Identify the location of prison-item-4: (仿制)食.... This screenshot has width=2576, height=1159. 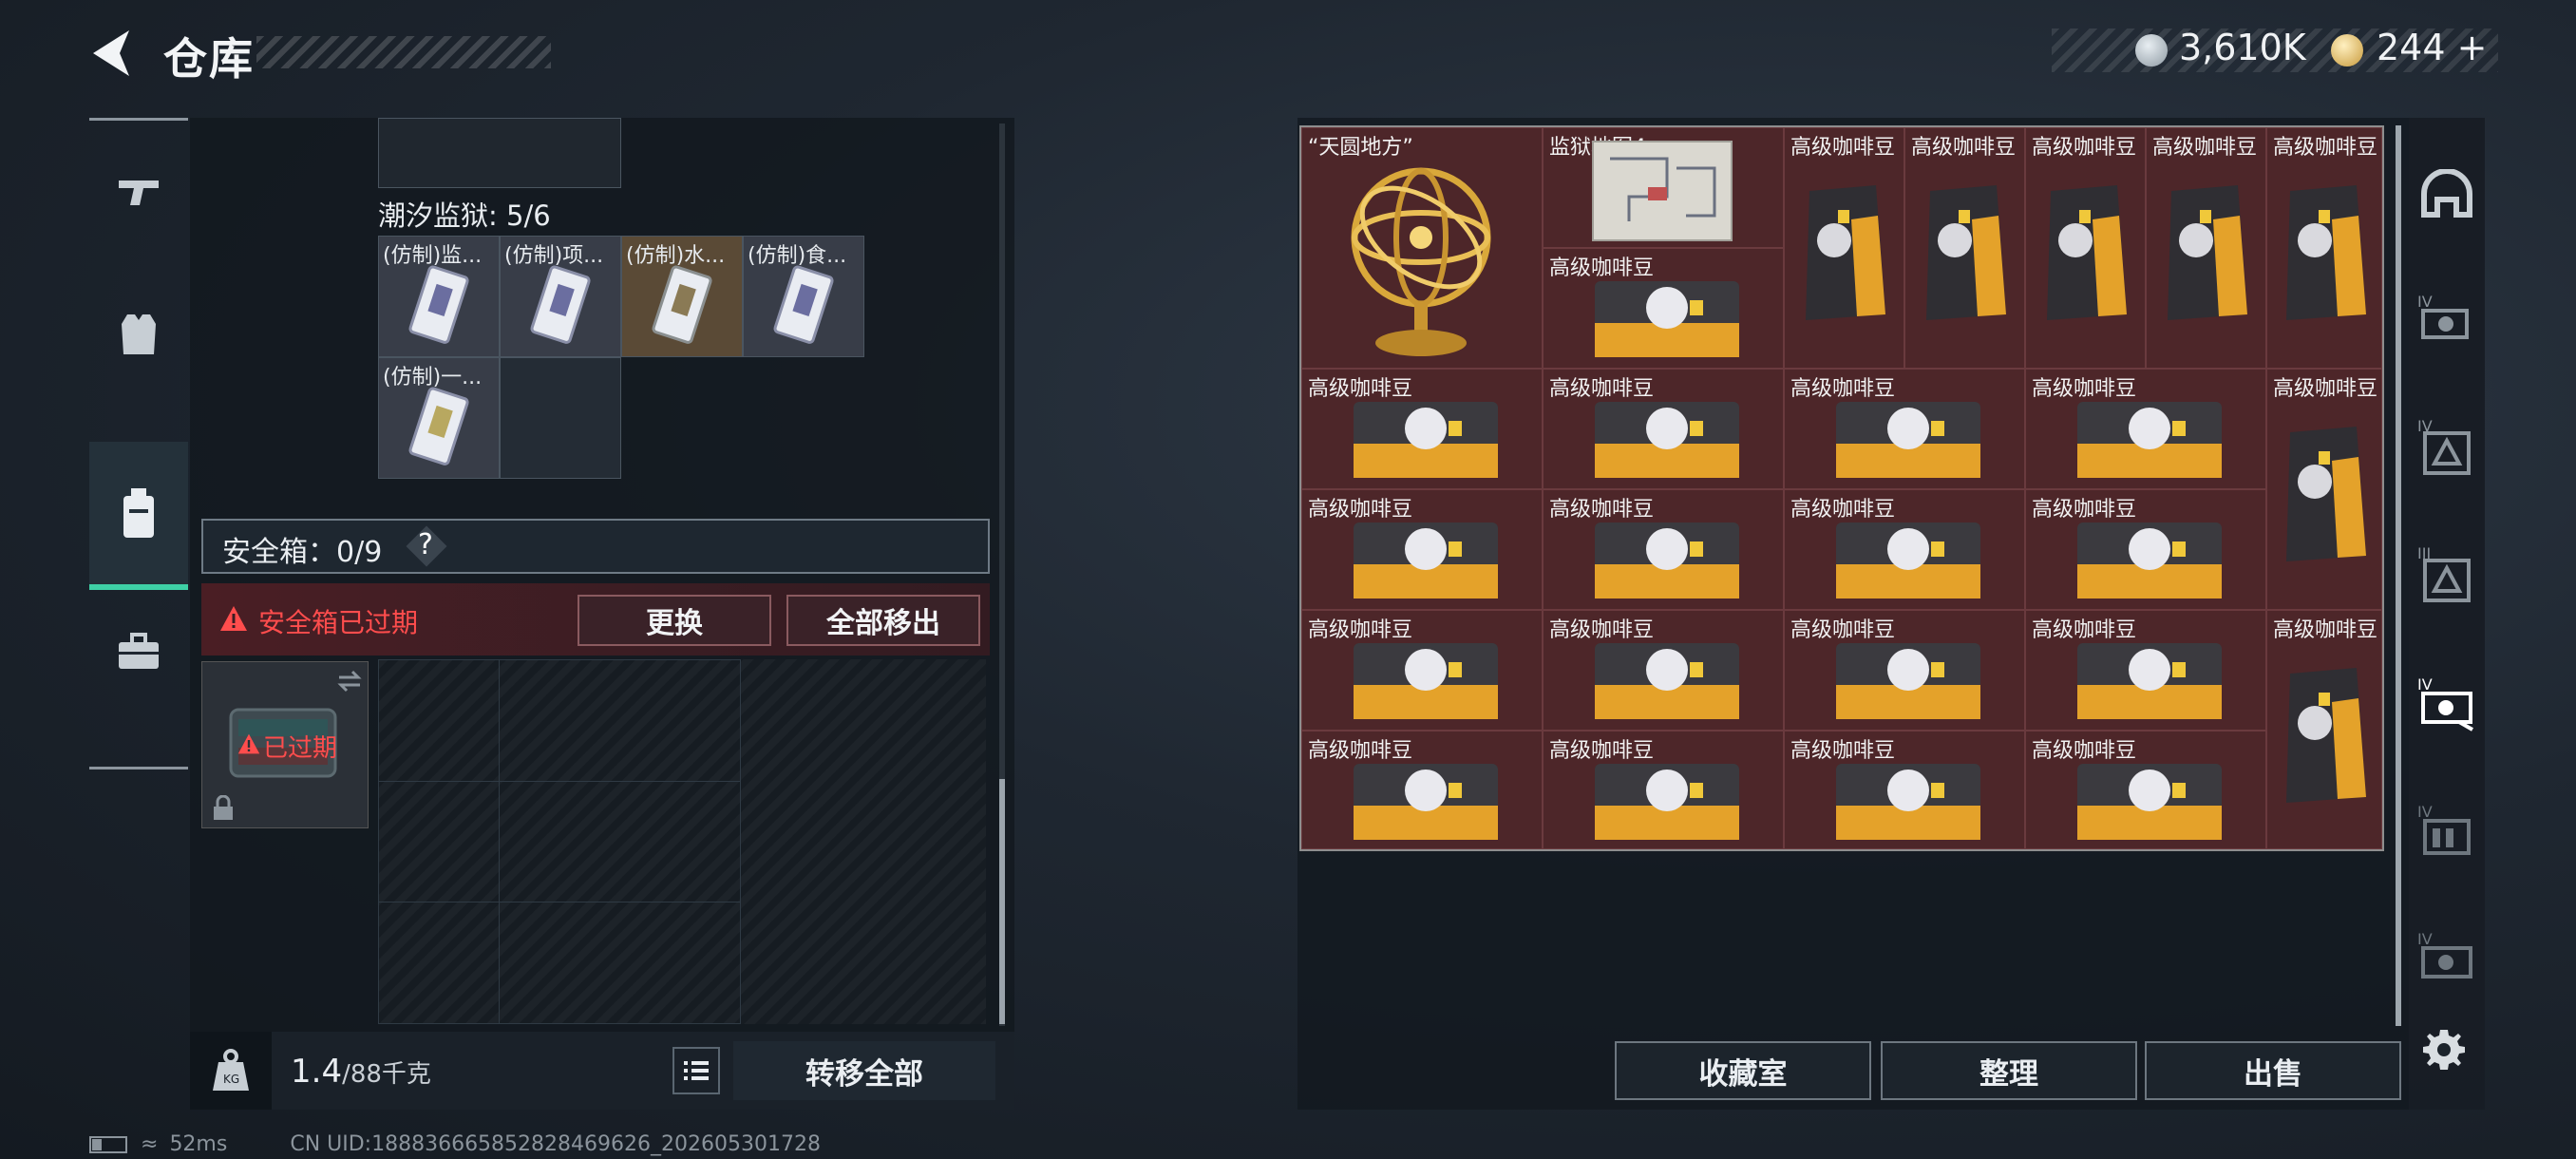
(803, 296).